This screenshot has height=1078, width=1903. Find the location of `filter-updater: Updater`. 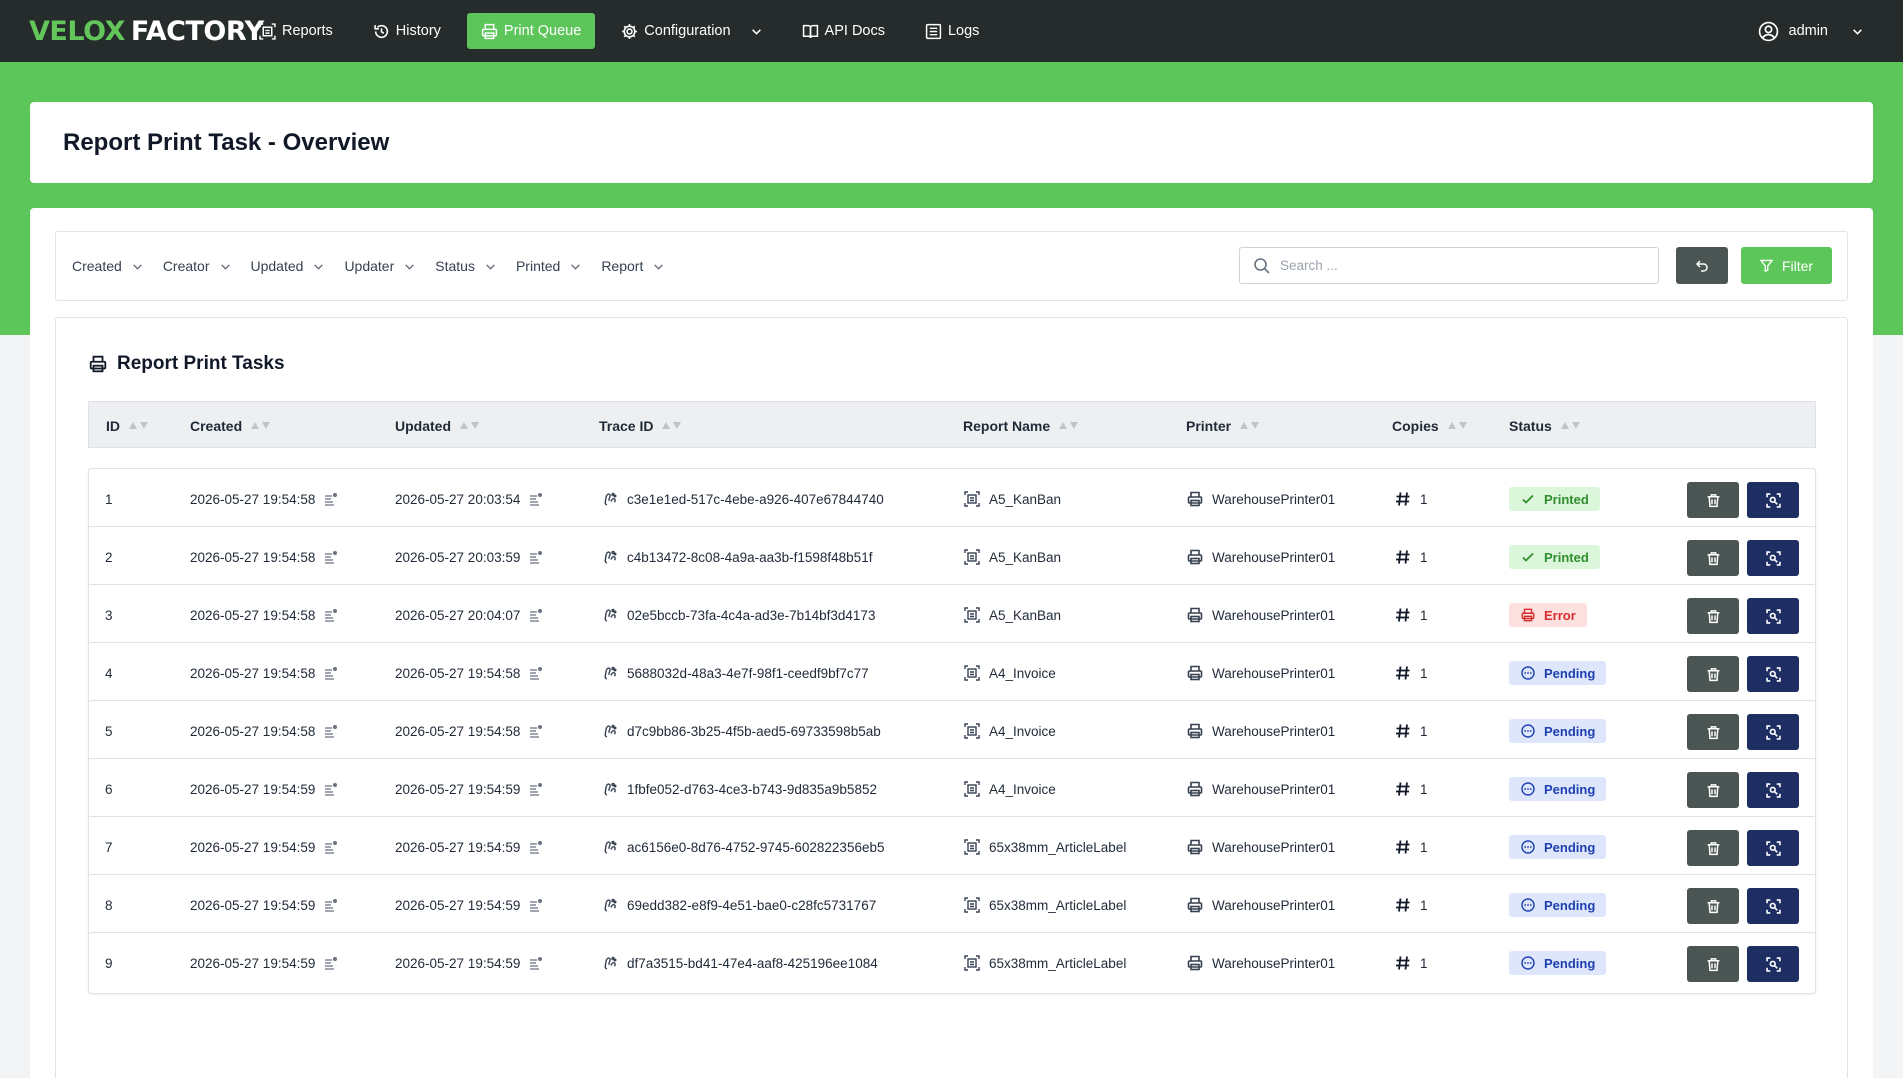

filter-updater: Updater is located at coordinates (379, 266).